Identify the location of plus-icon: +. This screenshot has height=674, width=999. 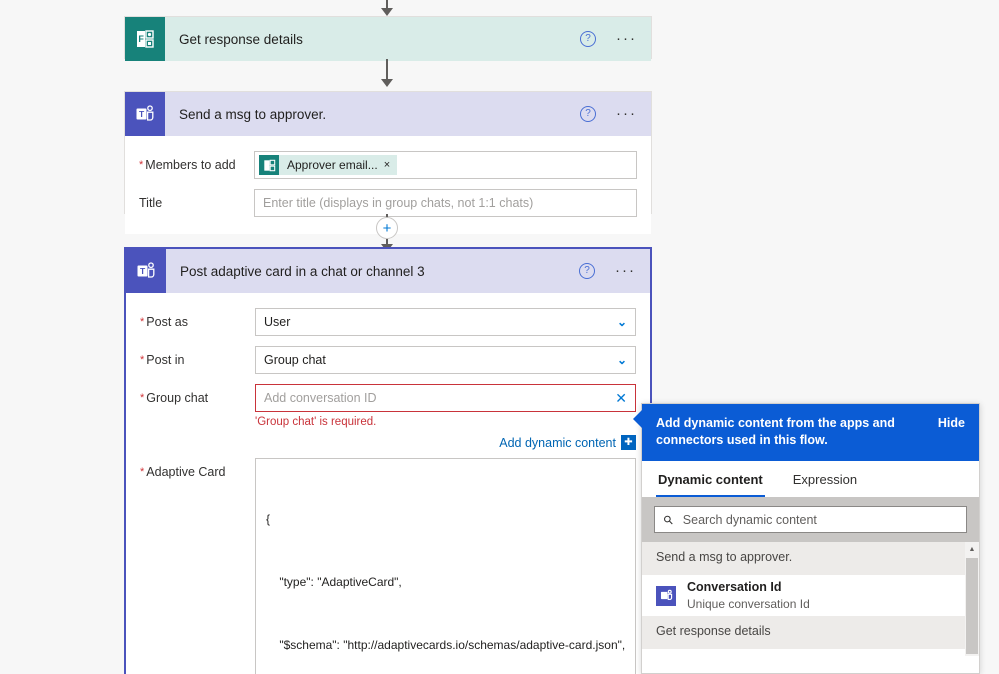
(387, 228).